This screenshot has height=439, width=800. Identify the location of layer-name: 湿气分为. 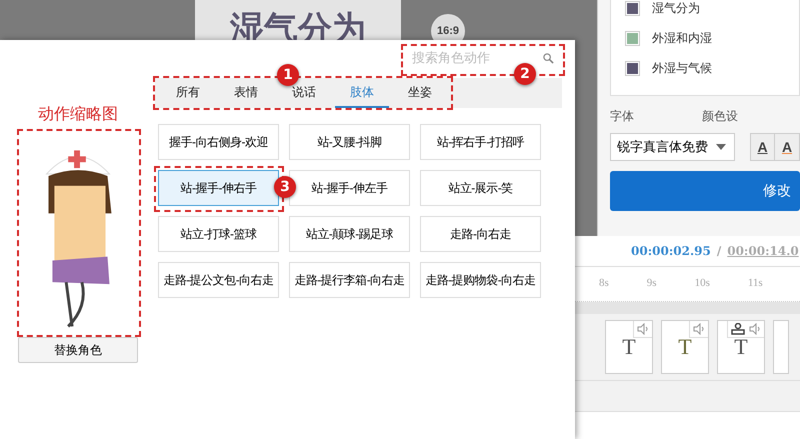
(676, 8).